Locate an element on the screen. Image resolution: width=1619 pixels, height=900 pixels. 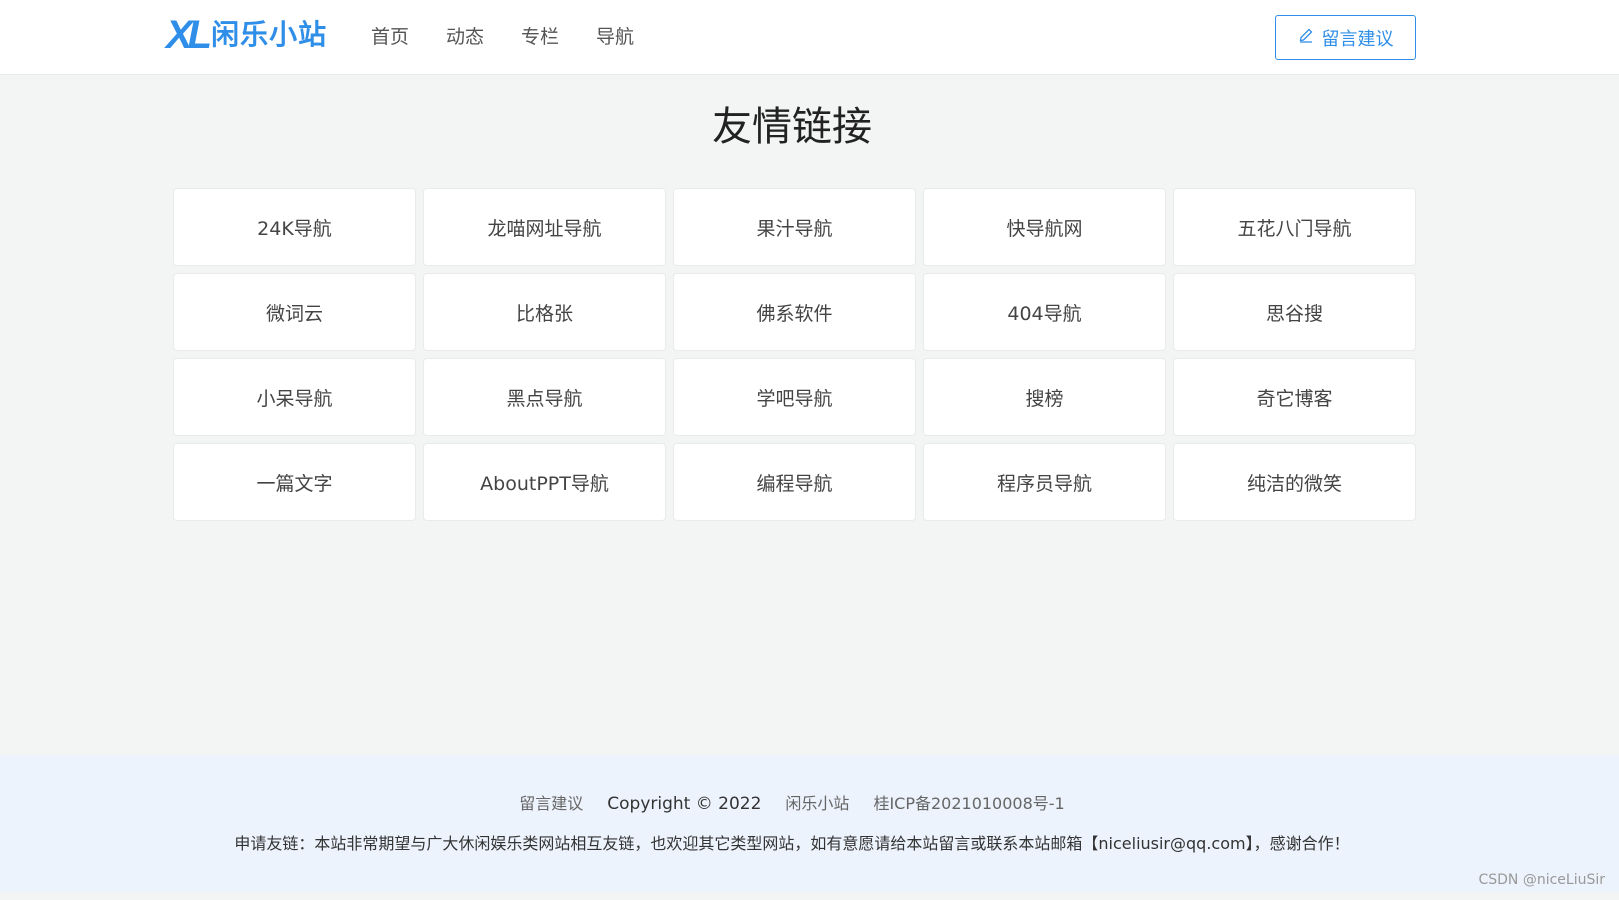
friend-link: 编程导航 is located at coordinates (794, 482).